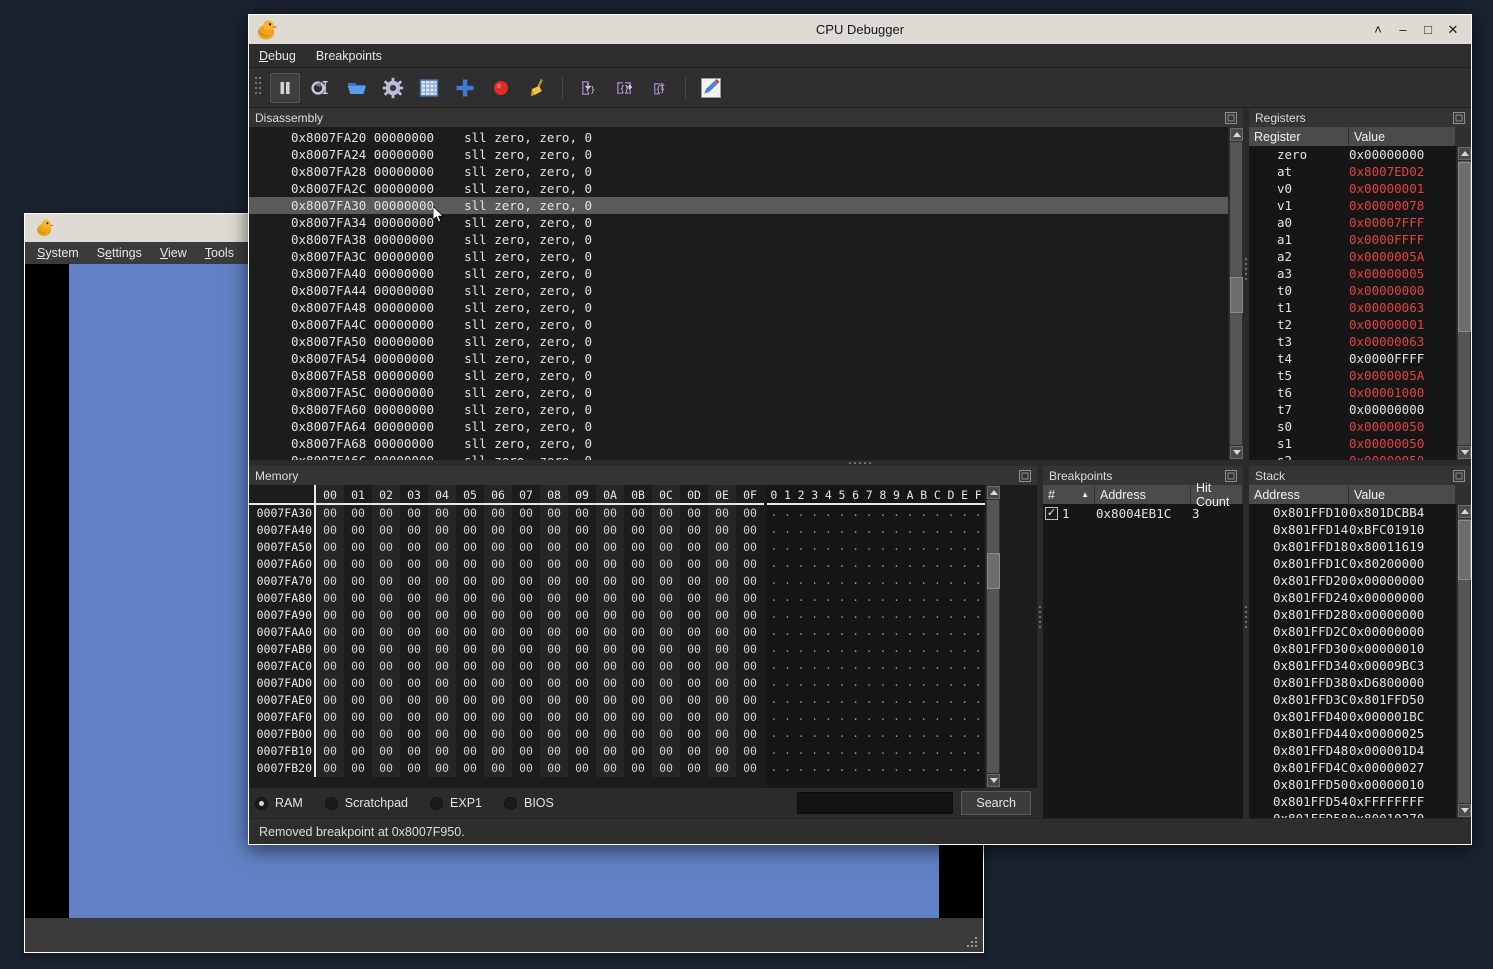 The width and height of the screenshot is (1493, 969). I want to click on step-over-button: {}, so click(624, 88).